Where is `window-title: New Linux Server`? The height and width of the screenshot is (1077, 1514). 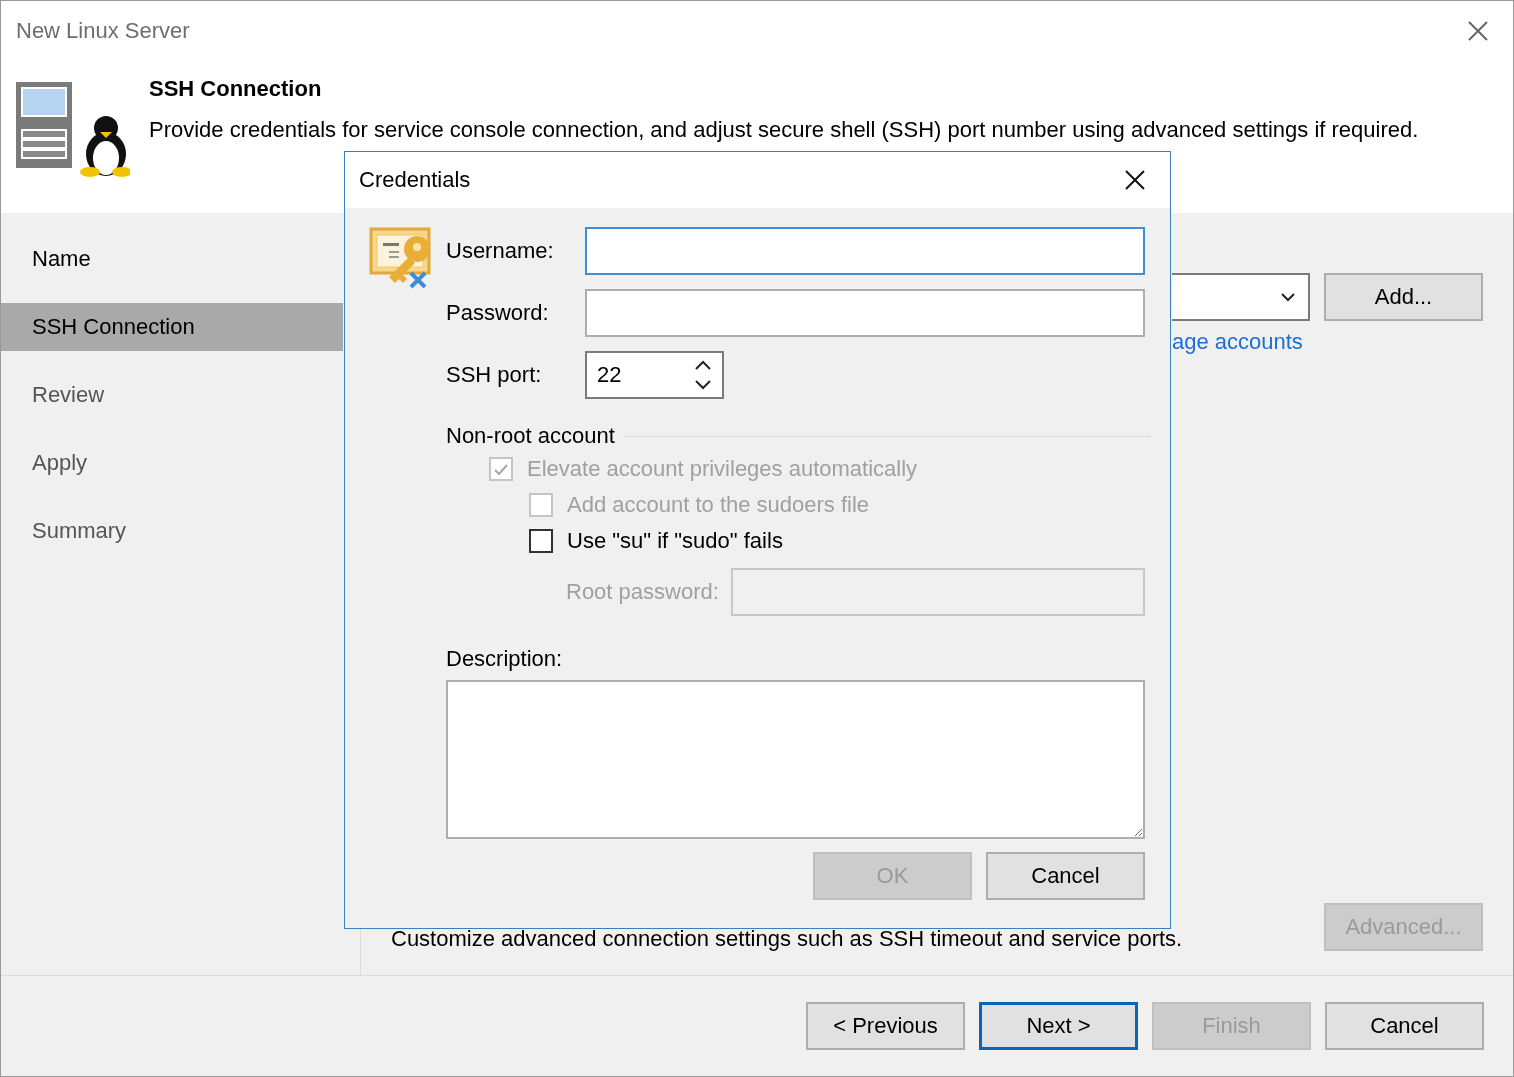
window-title: New Linux Server is located at coordinates (103, 30).